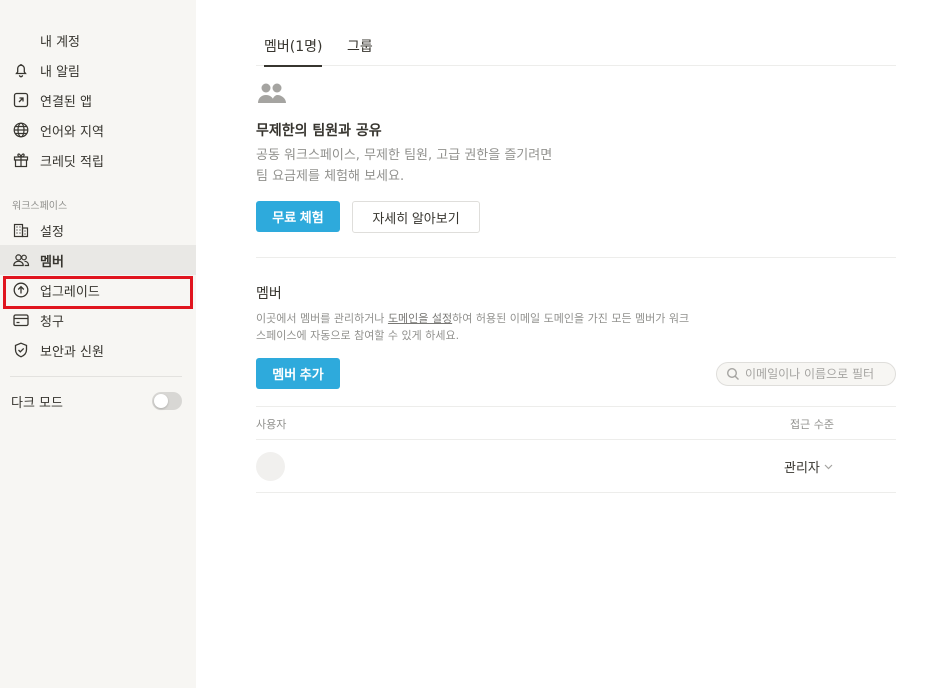 The image size is (951, 688). Describe the element at coordinates (98, 260) in the screenshot. I see `sidebar-item-members: 멤버` at that location.